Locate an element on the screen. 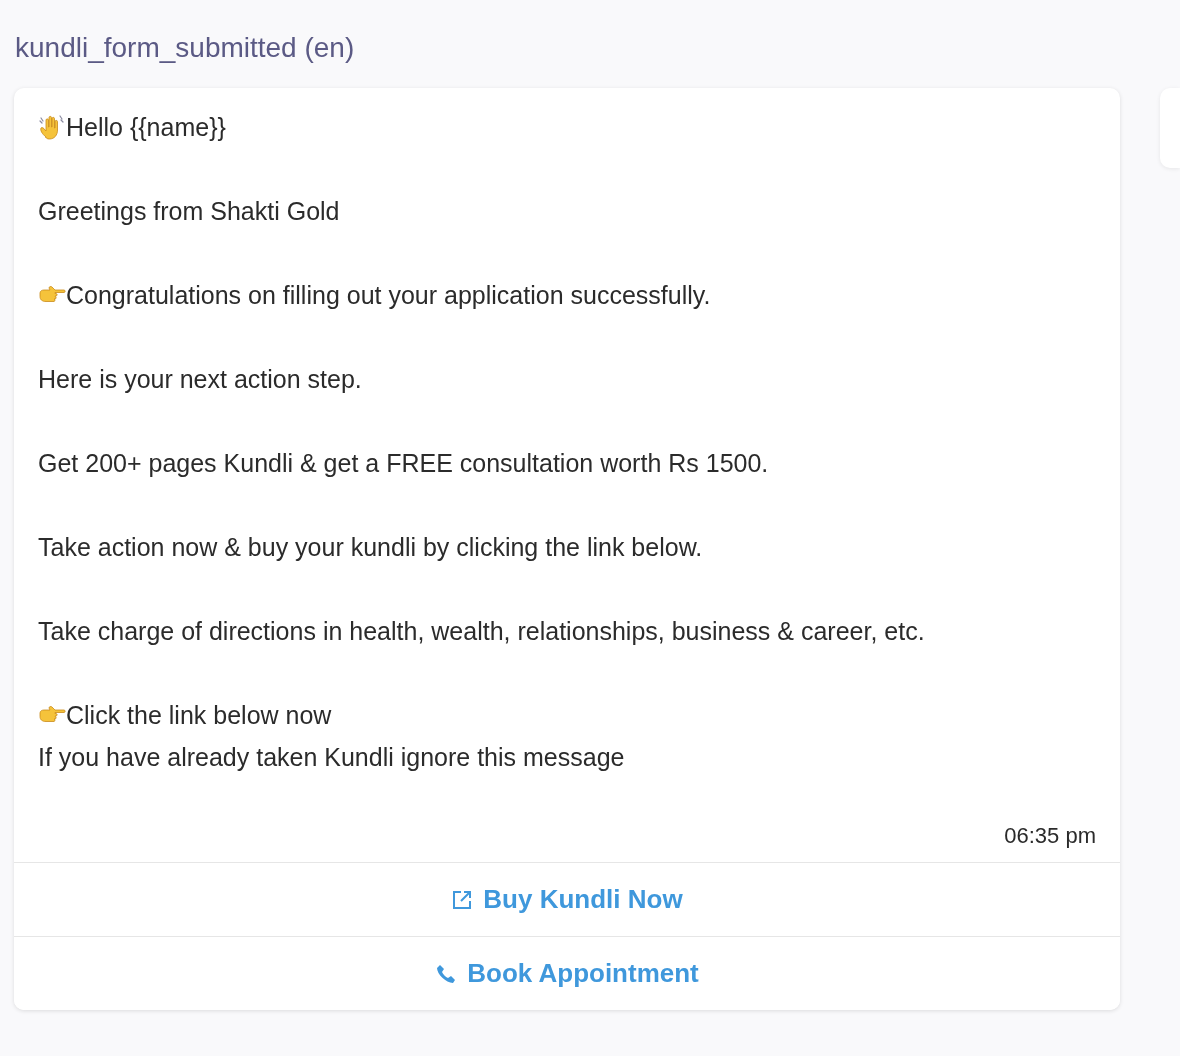  message-text: Greetings from Shakti Gold is located at coordinates (189, 211).